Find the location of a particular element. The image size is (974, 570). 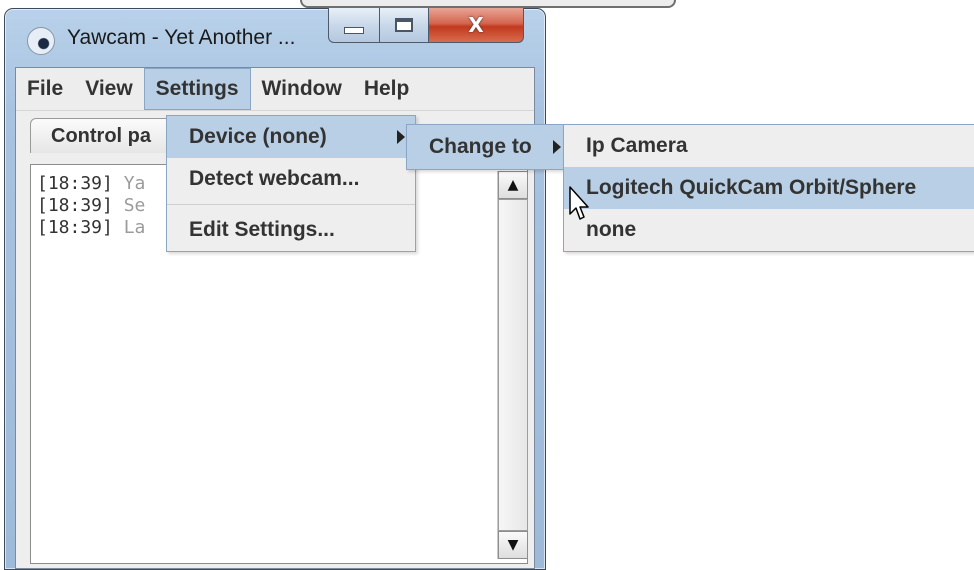

log-message: La is located at coordinates (134, 227).